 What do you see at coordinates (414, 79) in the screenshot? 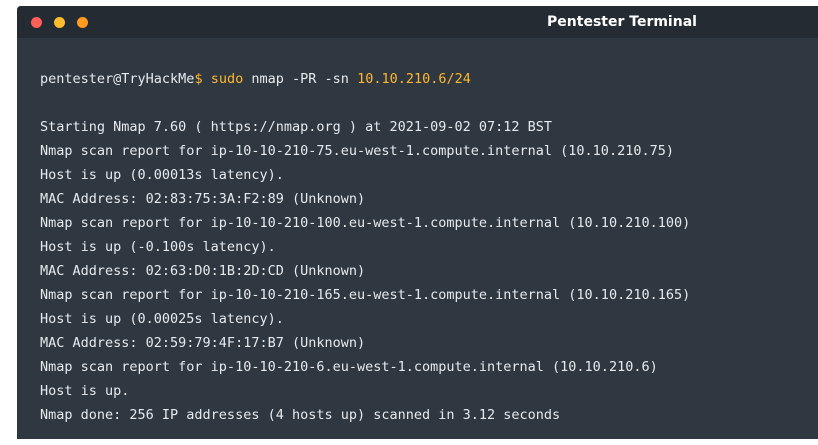
I see `command-target: 10.10.210.6/24` at bounding box center [414, 79].